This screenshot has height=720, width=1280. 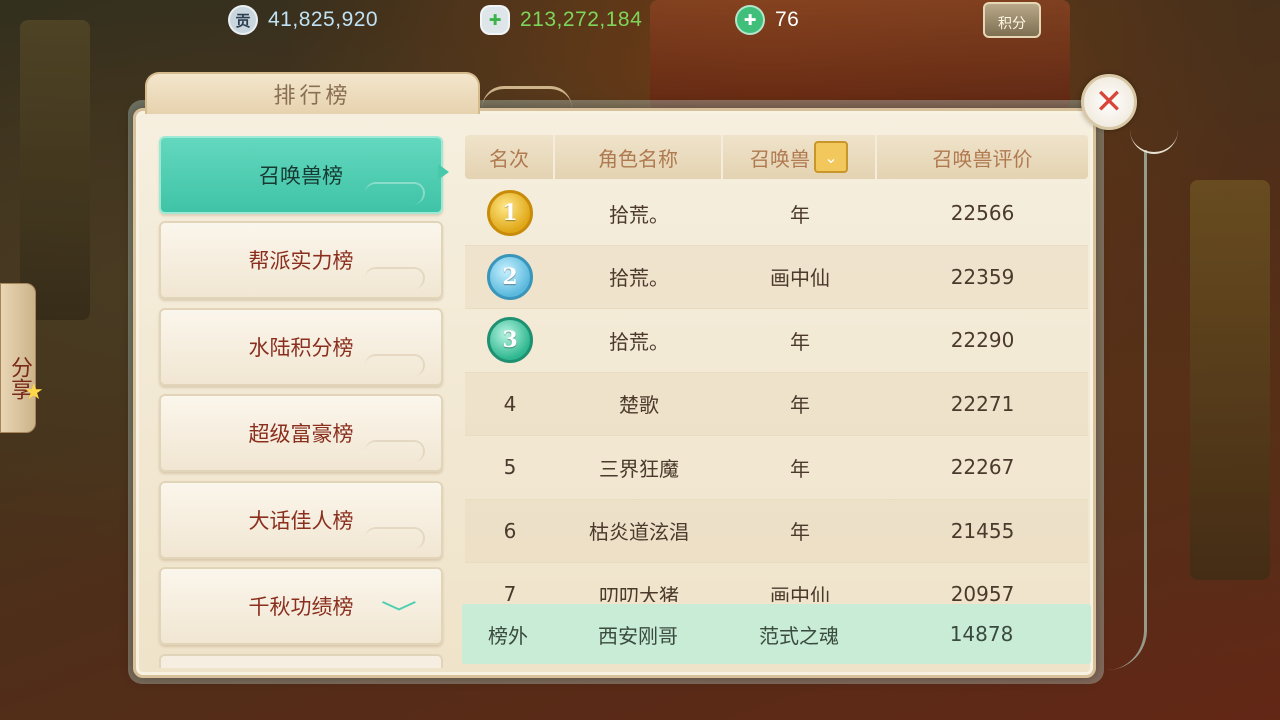 I want to click on player-name: 叨叨大猪, so click(x=639, y=592).